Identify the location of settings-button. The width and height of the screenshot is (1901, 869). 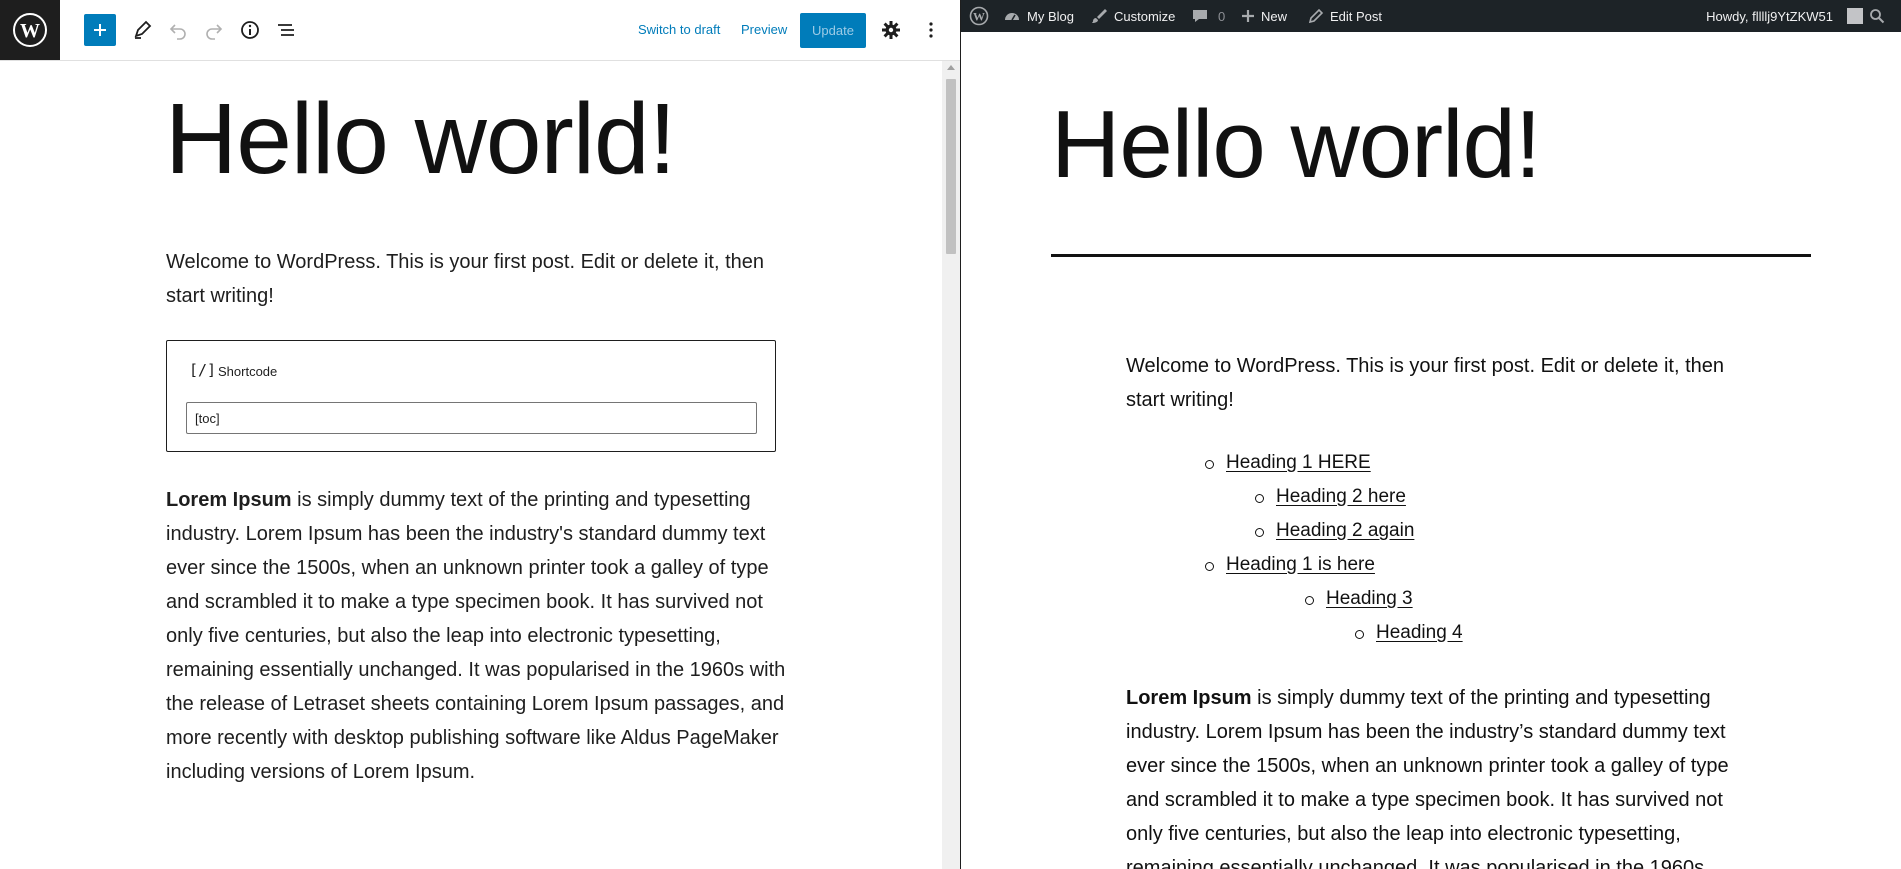
(891, 30).